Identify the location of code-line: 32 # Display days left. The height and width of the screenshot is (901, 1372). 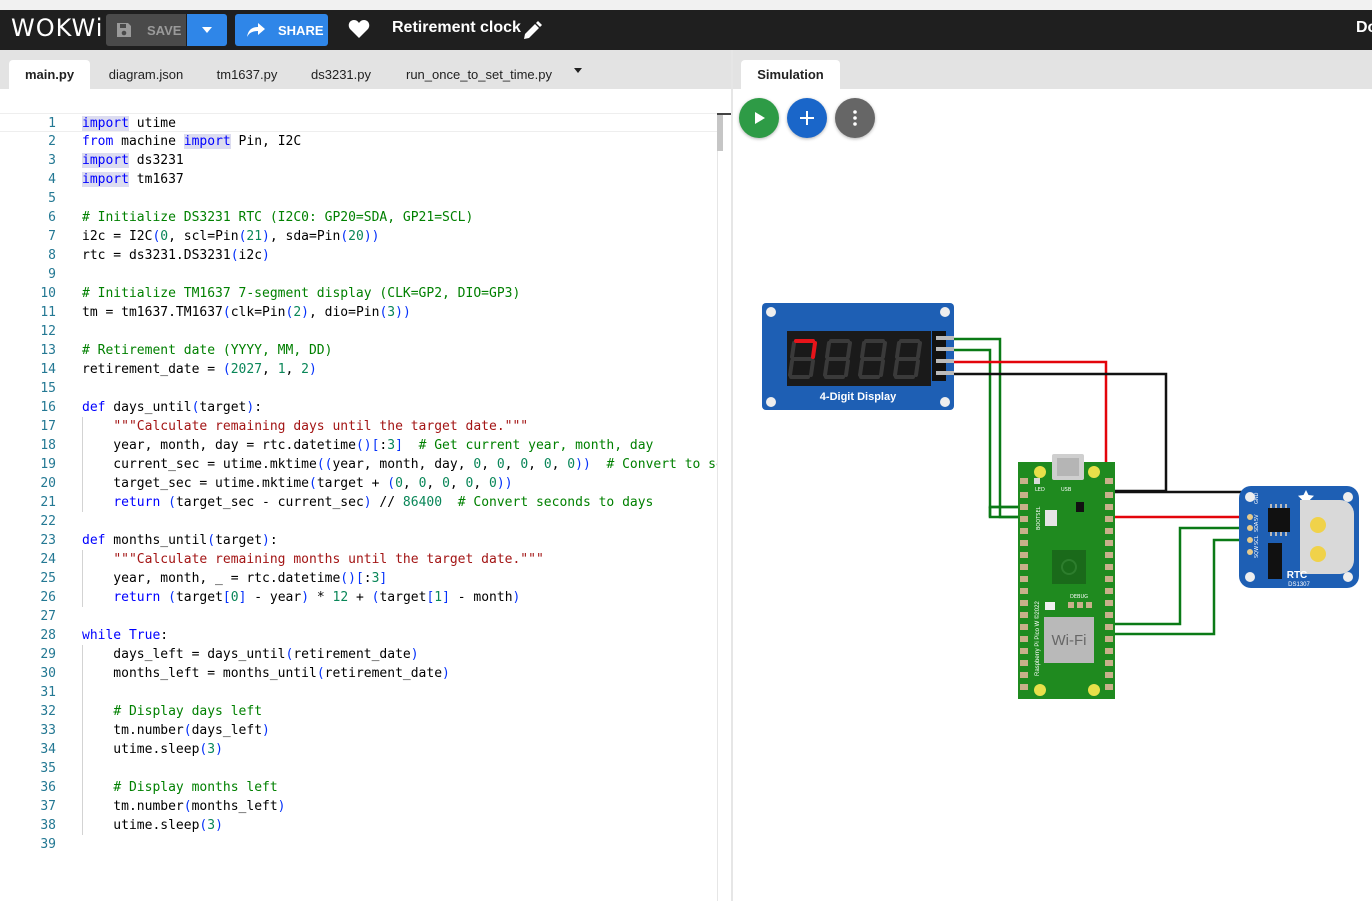
(358, 711).